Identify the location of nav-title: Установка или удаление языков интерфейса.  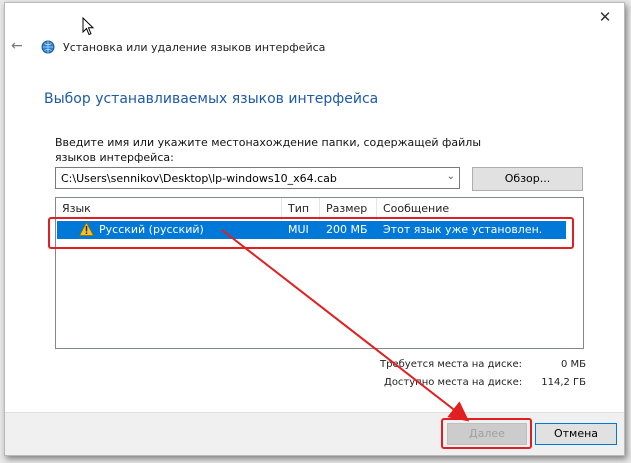
(194, 47).